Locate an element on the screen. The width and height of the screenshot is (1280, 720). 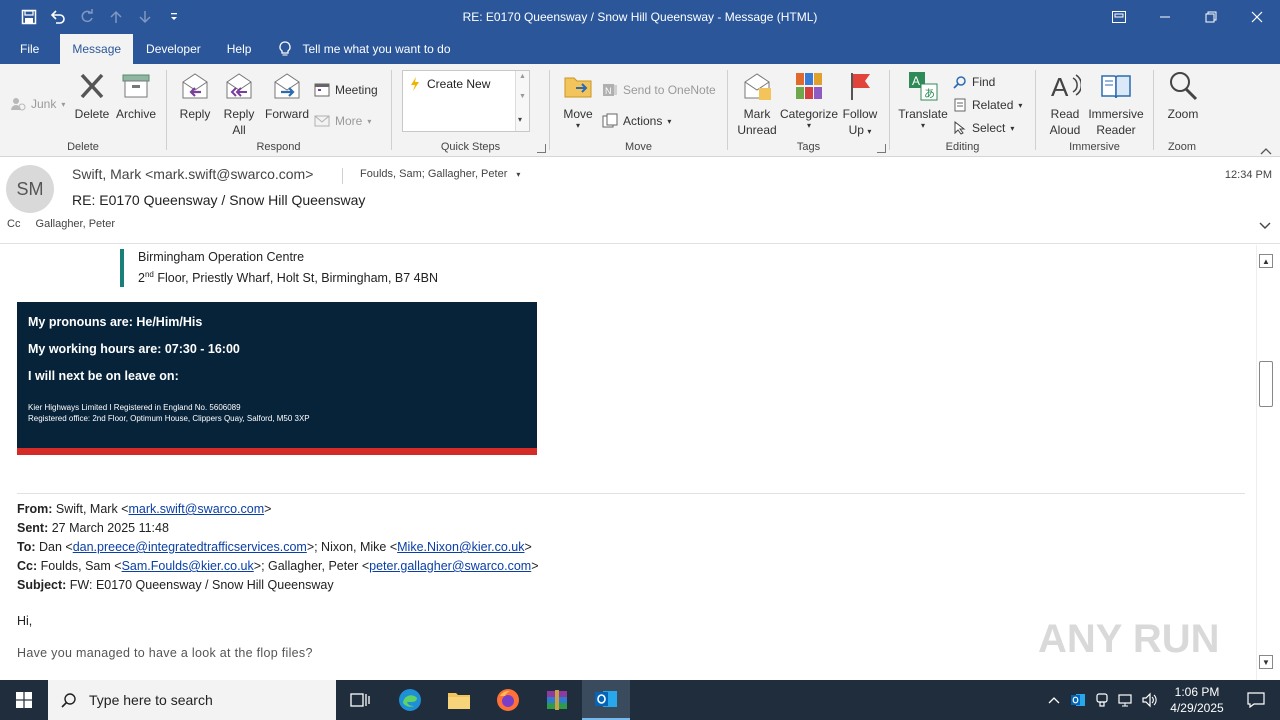
volume-icon is located at coordinates (1150, 700).